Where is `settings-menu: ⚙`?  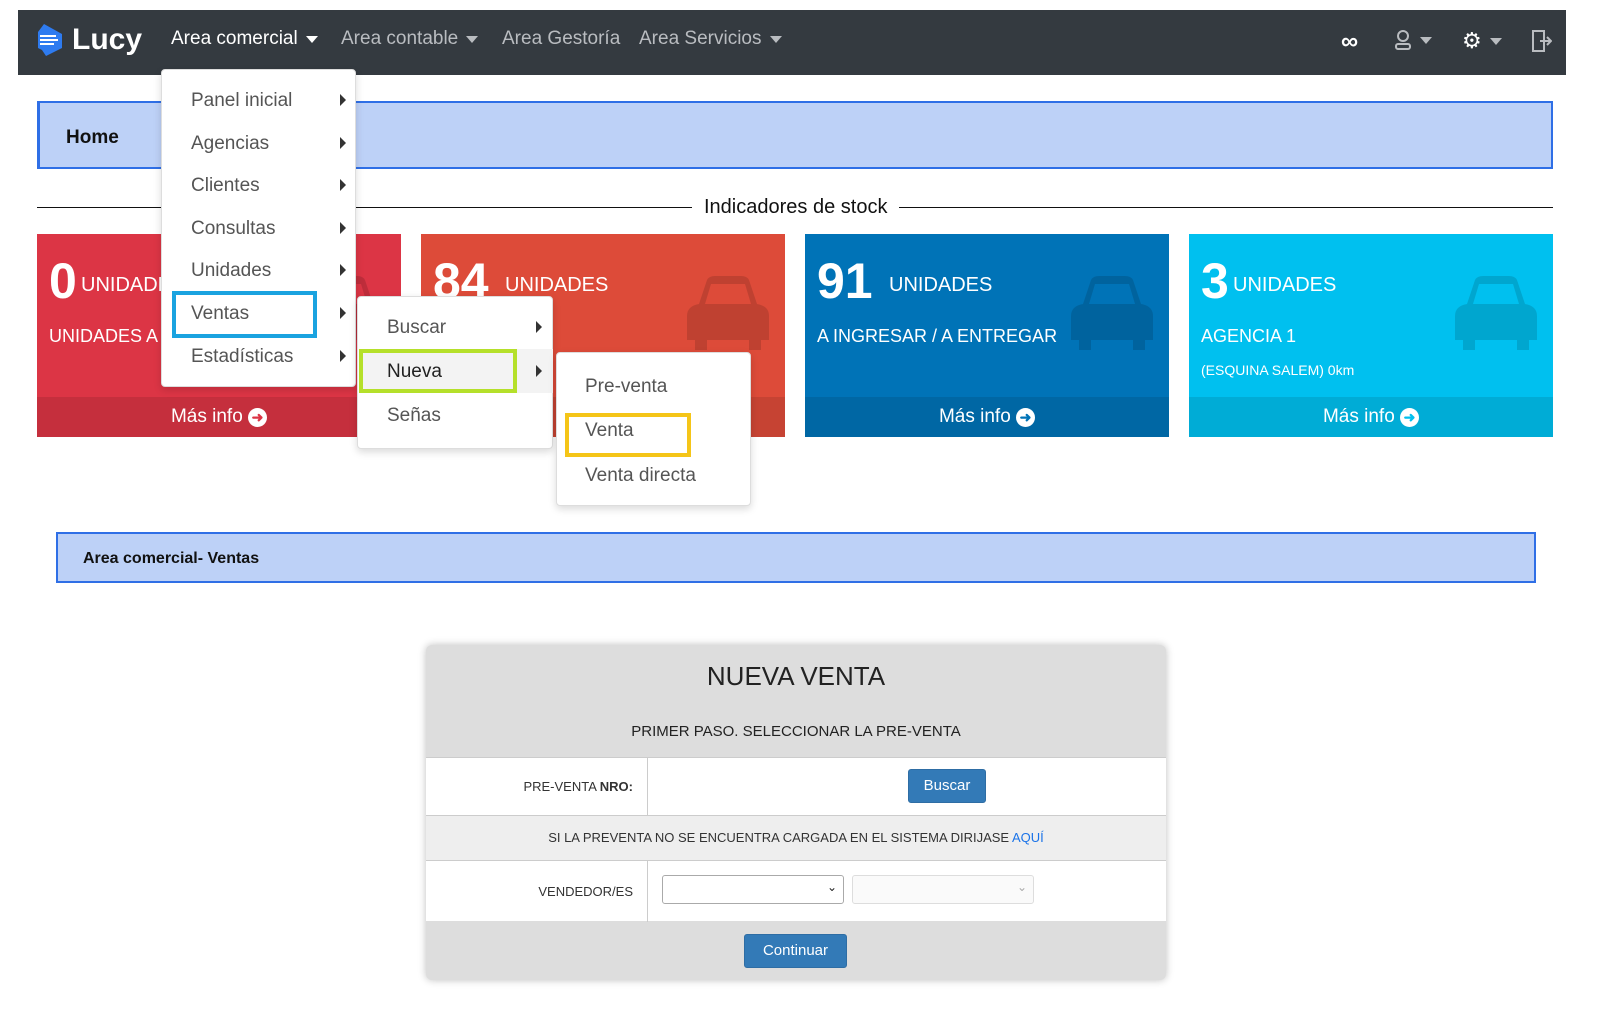
settings-menu: ⚙ is located at coordinates (1482, 41).